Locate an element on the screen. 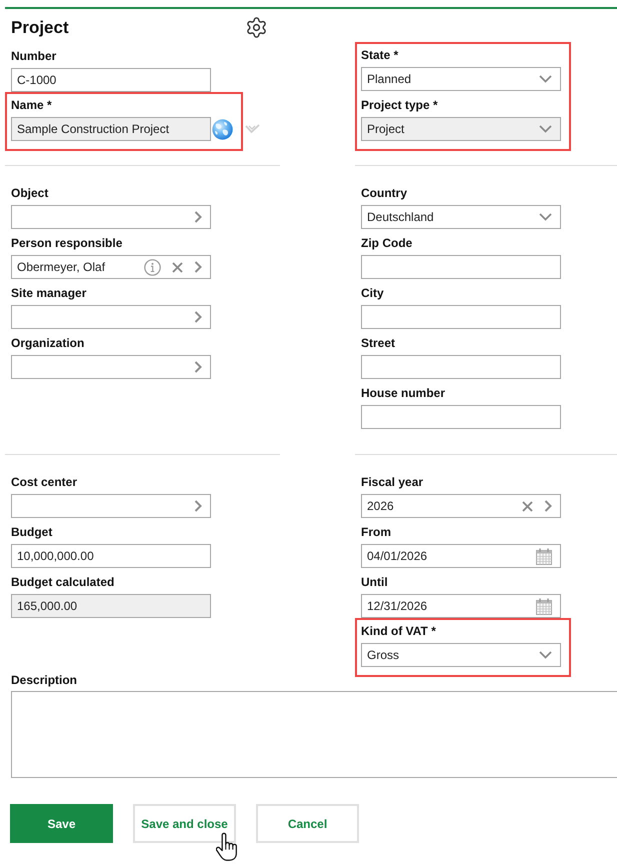 This screenshot has width=617, height=864. field-label: Site manager is located at coordinates (48, 293).